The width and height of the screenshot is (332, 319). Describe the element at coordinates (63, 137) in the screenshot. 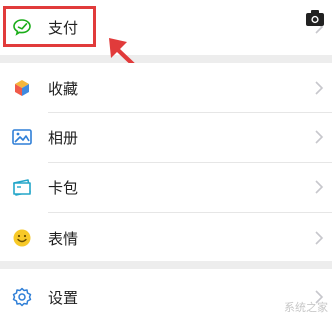

I see `menu-item-label: 相册` at that location.